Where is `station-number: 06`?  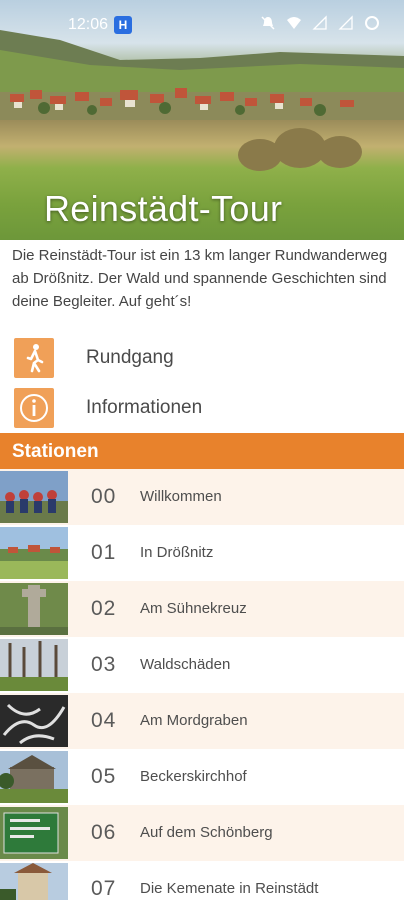 station-number: 06 is located at coordinates (104, 832).